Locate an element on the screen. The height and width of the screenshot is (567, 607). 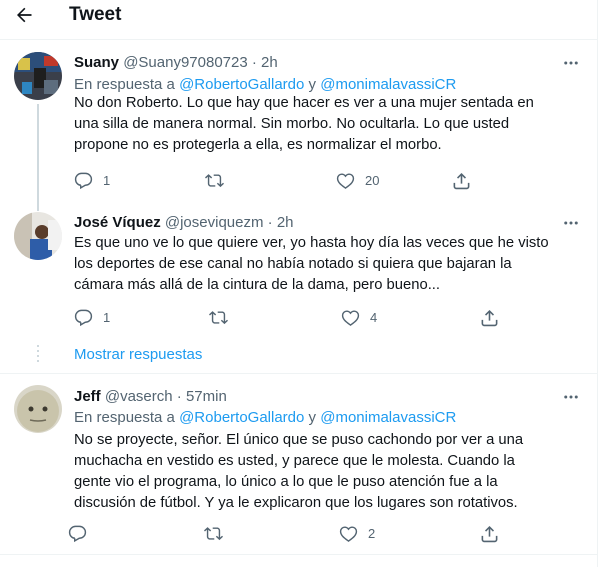
like-count: 2 is located at coordinates (372, 533).